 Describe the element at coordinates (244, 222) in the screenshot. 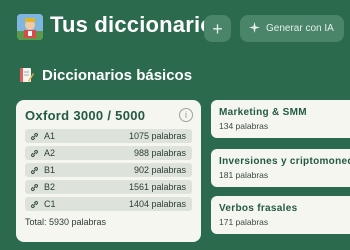

I see `dictionary-card-count: 171 palabras` at that location.